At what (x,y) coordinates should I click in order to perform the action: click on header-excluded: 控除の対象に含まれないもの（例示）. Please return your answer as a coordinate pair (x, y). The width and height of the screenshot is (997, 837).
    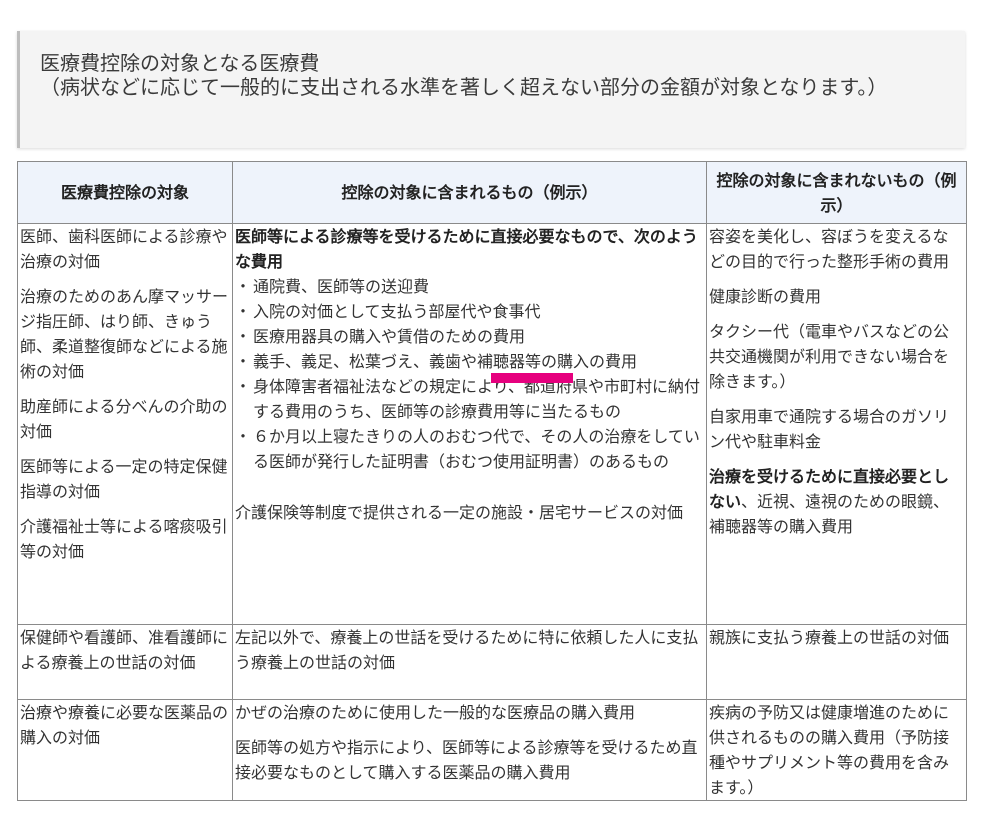
    Looking at the image, I should click on (836, 192).